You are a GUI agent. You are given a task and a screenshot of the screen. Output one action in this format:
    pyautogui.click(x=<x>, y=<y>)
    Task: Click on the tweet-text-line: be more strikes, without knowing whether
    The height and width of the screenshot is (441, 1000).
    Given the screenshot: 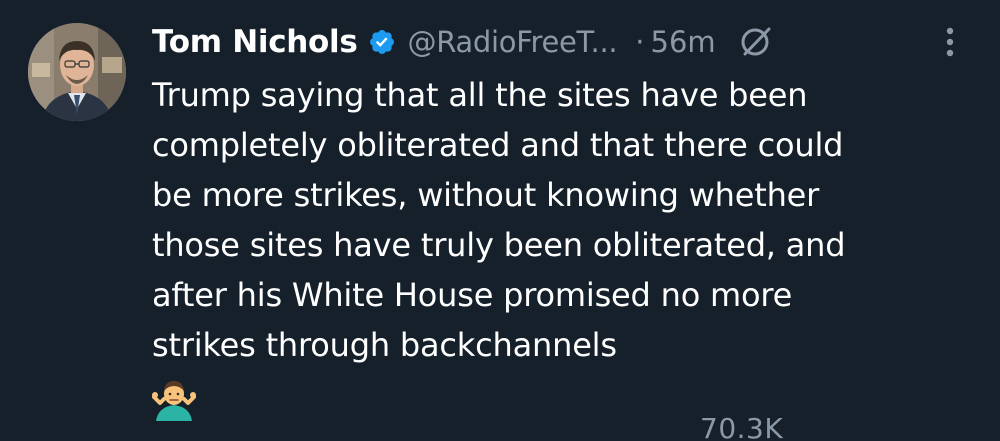 What is the action you would take?
    pyautogui.click(x=486, y=195)
    